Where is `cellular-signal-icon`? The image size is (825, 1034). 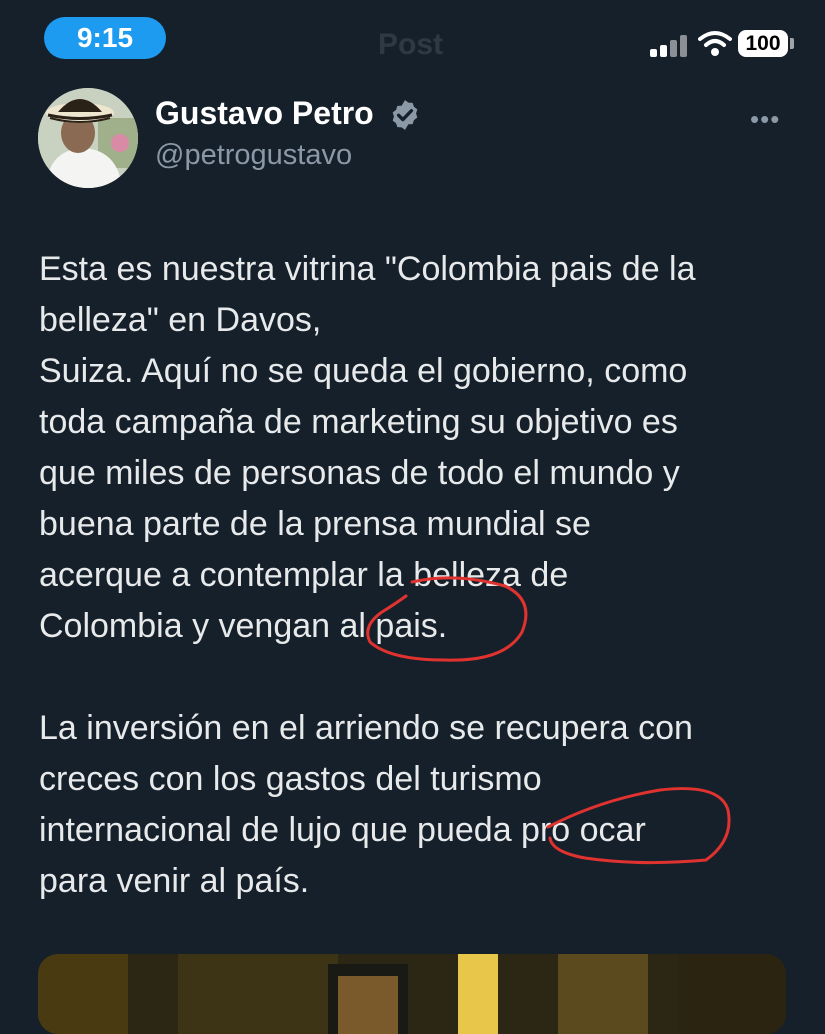 cellular-signal-icon is located at coordinates (670, 45).